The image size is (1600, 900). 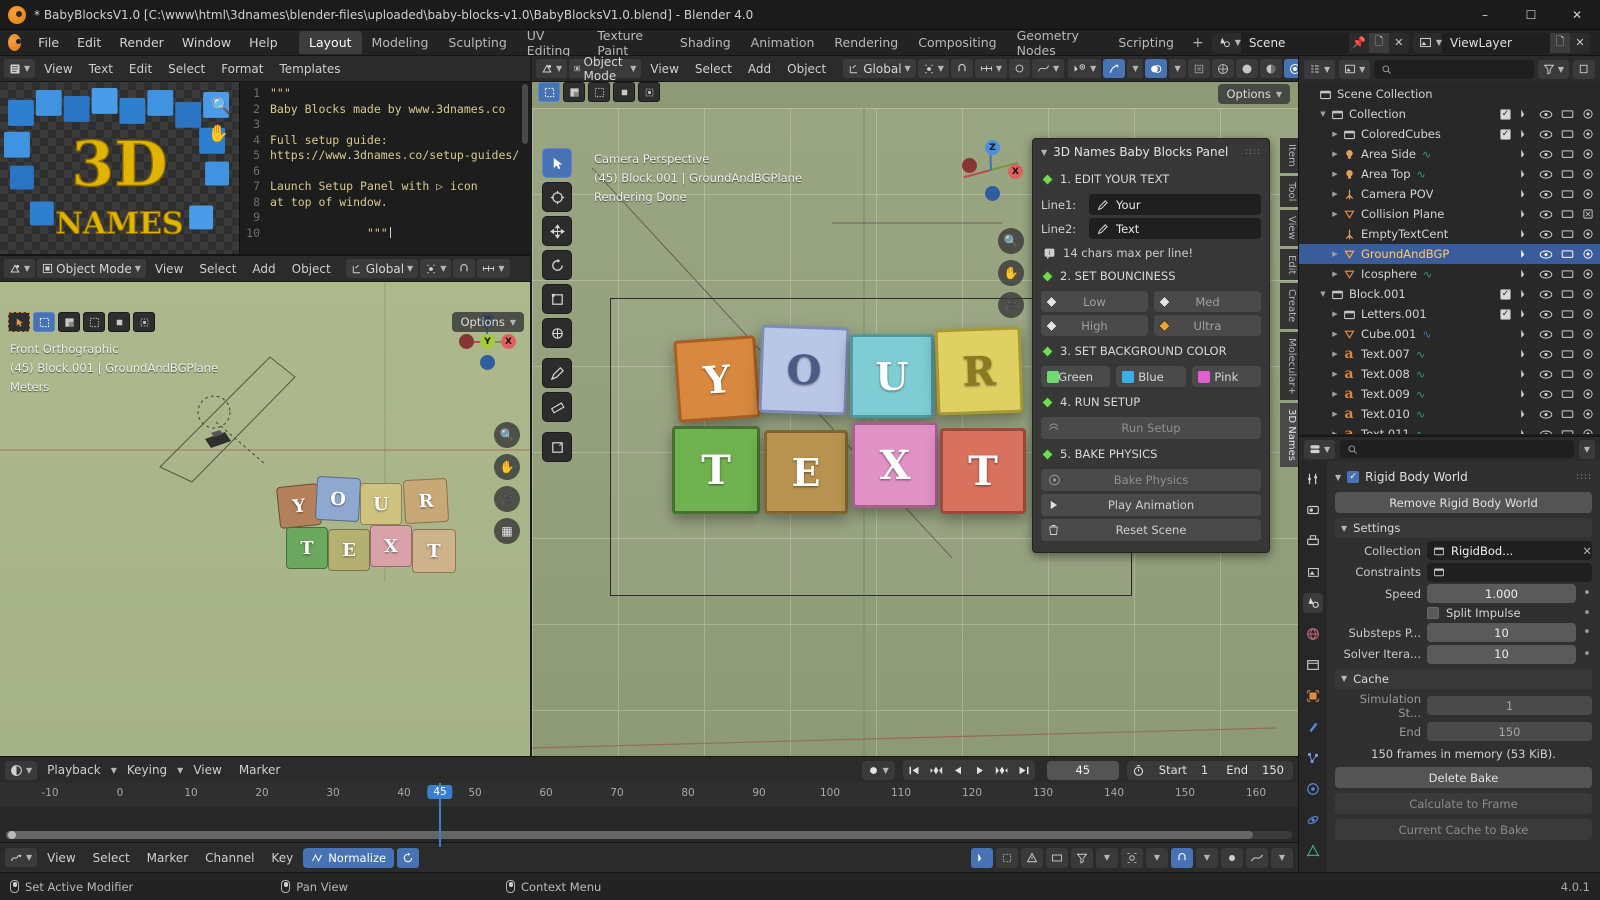 What do you see at coordinates (349, 857) in the screenshot?
I see `normalize-toggle: Normalize` at bounding box center [349, 857].